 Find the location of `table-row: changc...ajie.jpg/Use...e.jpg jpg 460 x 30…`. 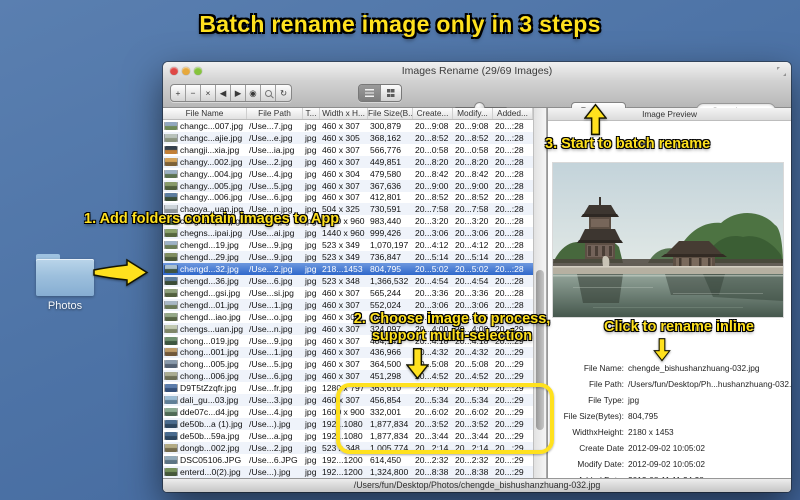

table-row: changc...ajie.jpg/Use...e.jpg jpg 460 x 30… is located at coordinates (348, 137).